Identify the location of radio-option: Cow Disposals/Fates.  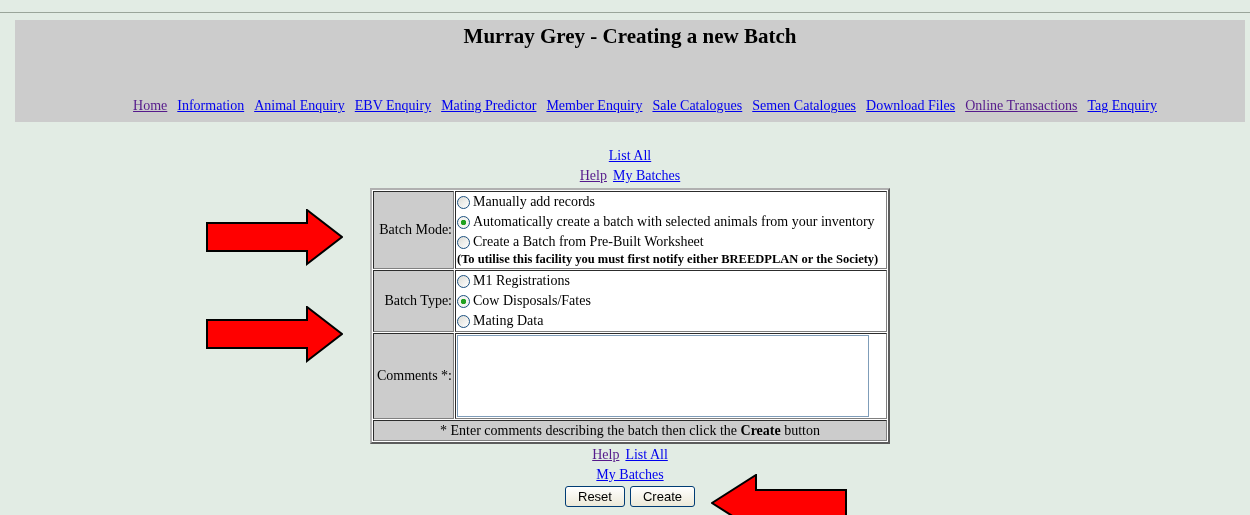
(671, 301).